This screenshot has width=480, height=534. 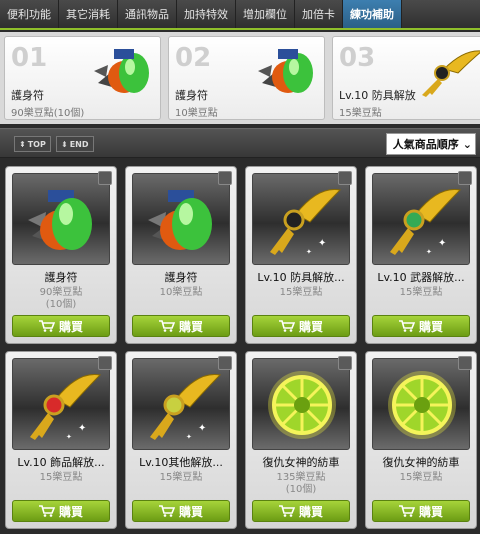 What do you see at coordinates (421, 440) in the screenshot?
I see `item-card: 復仇女神的紡車 15樂豆點 購買` at bounding box center [421, 440].